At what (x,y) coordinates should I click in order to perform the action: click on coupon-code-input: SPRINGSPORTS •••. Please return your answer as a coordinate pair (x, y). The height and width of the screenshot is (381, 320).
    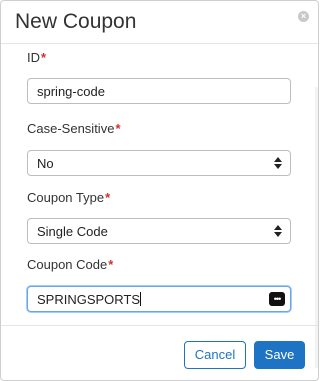
    Looking at the image, I should click on (159, 299).